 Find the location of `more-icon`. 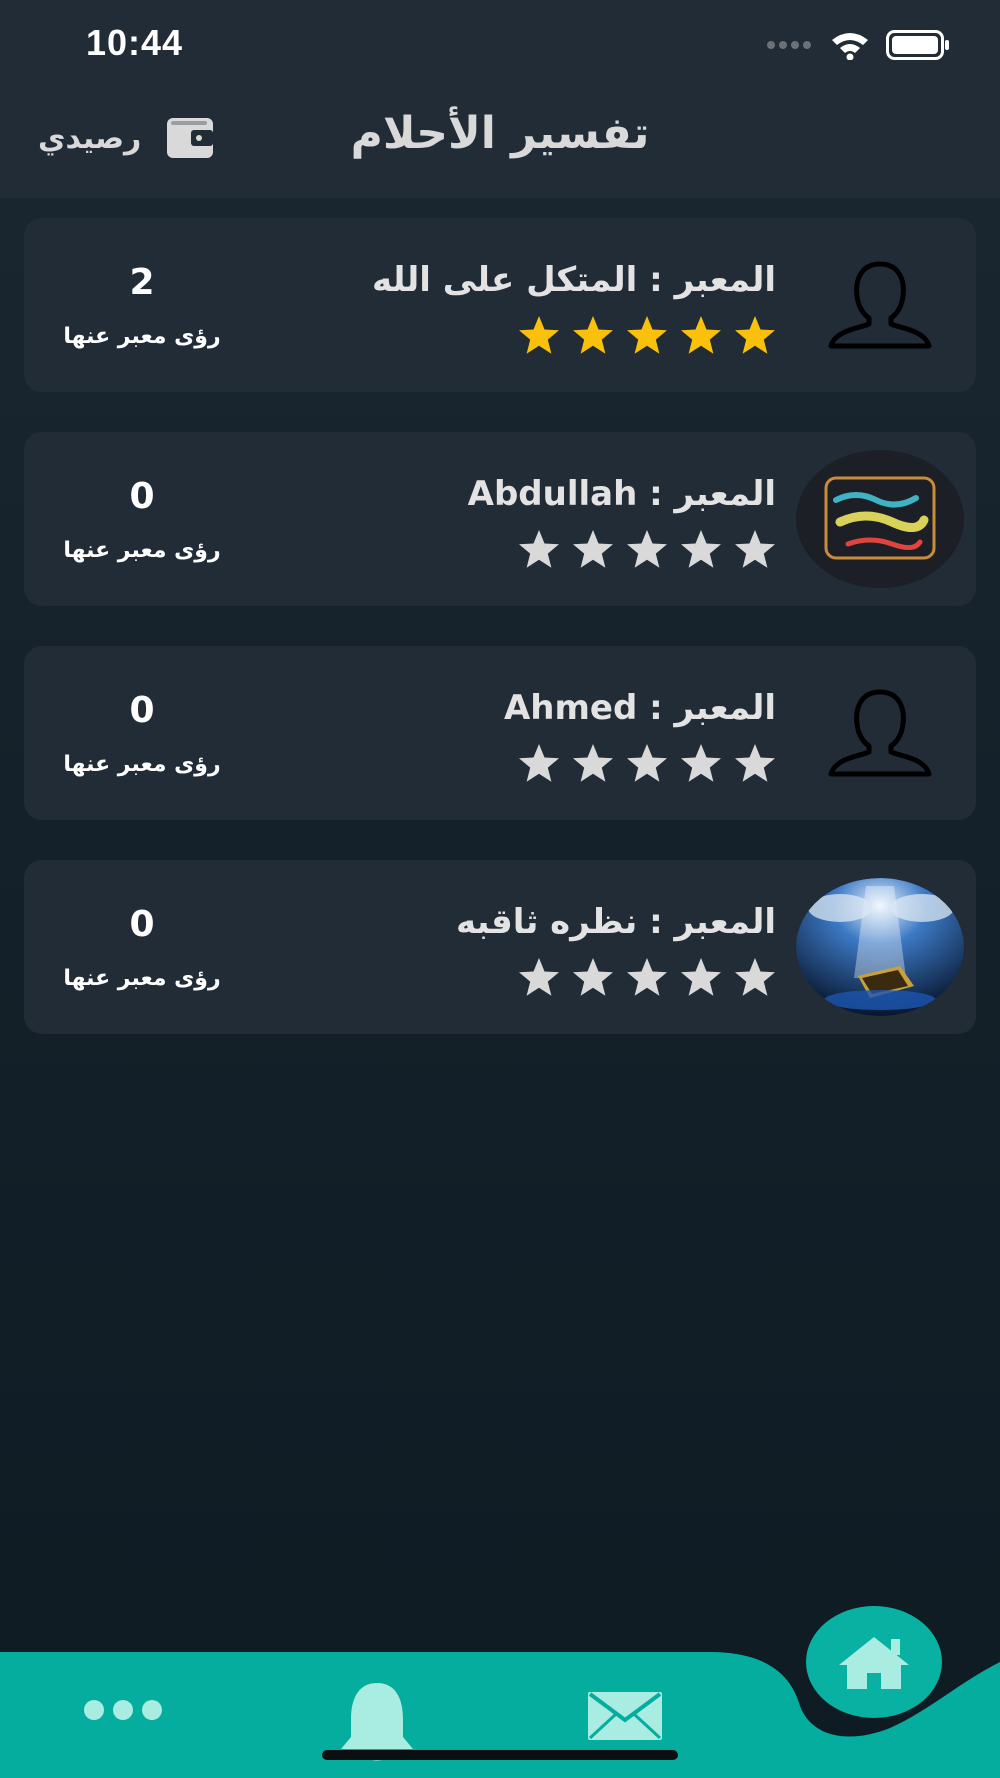

more-icon is located at coordinates (123, 1710).